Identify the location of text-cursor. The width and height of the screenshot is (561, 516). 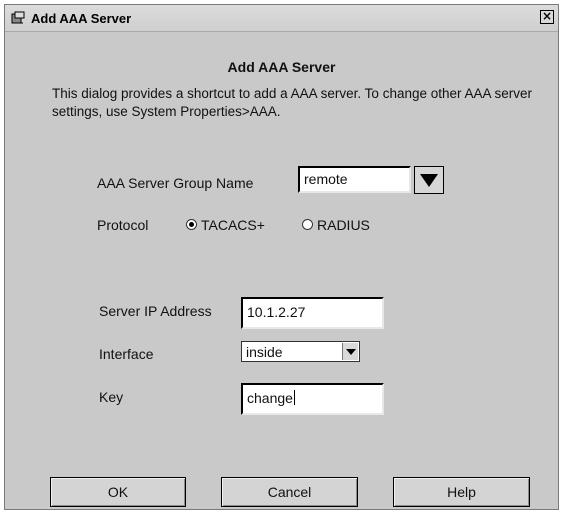
(294, 397).